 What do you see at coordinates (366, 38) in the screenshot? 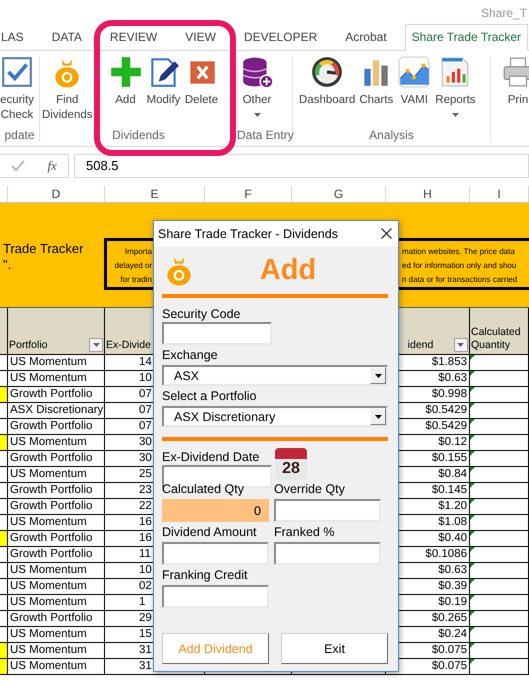
I see `ribbon-tab: Acrobat` at bounding box center [366, 38].